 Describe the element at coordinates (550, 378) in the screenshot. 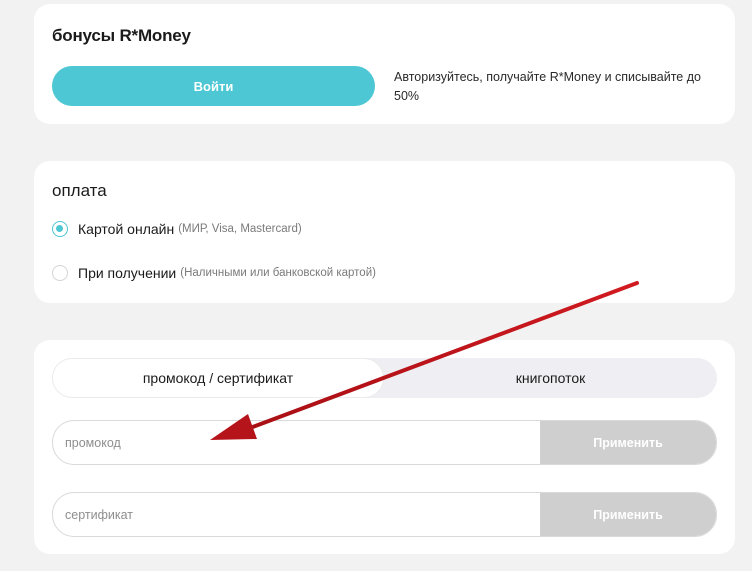

I see `tab-knigopotok: книгопоток` at that location.